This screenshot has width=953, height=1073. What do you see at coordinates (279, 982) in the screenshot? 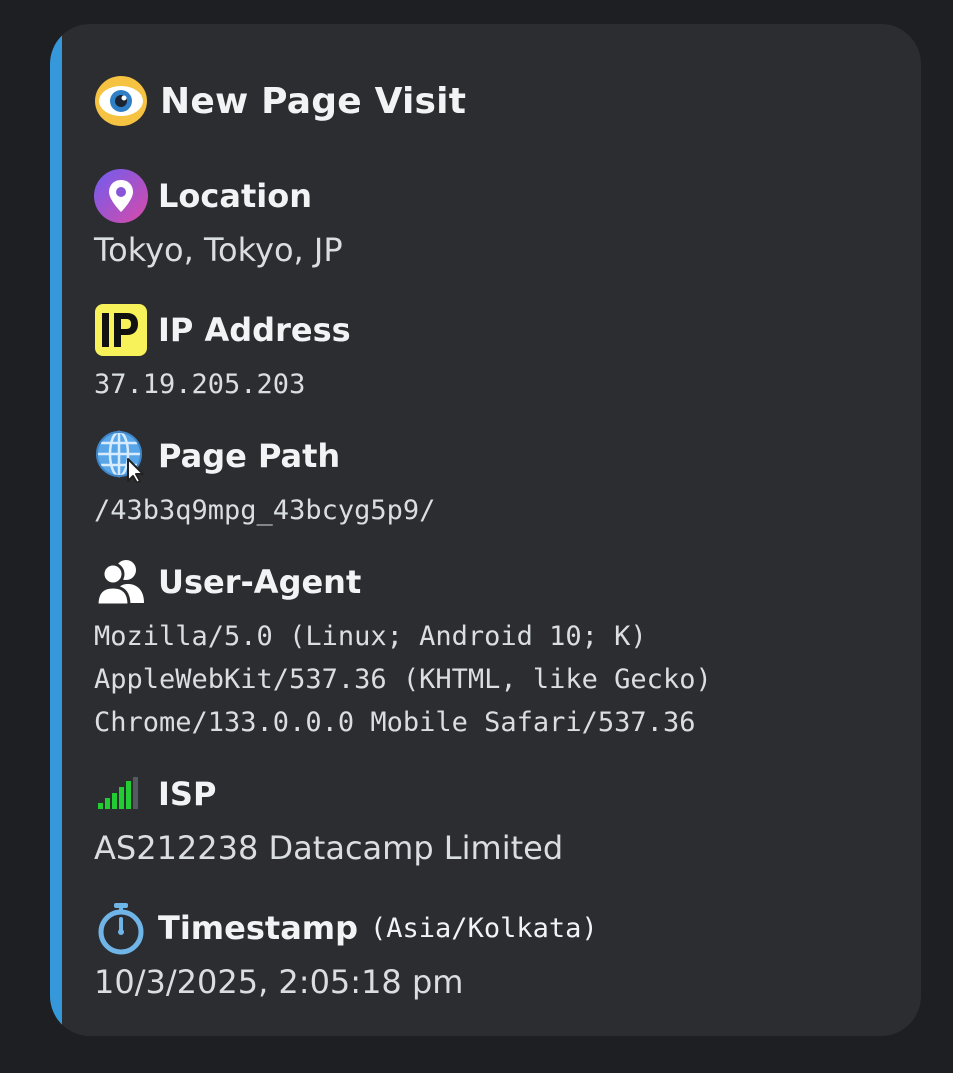
I see `field-timestamp-value: 10/3/2025, 2:05:18 pm` at bounding box center [279, 982].